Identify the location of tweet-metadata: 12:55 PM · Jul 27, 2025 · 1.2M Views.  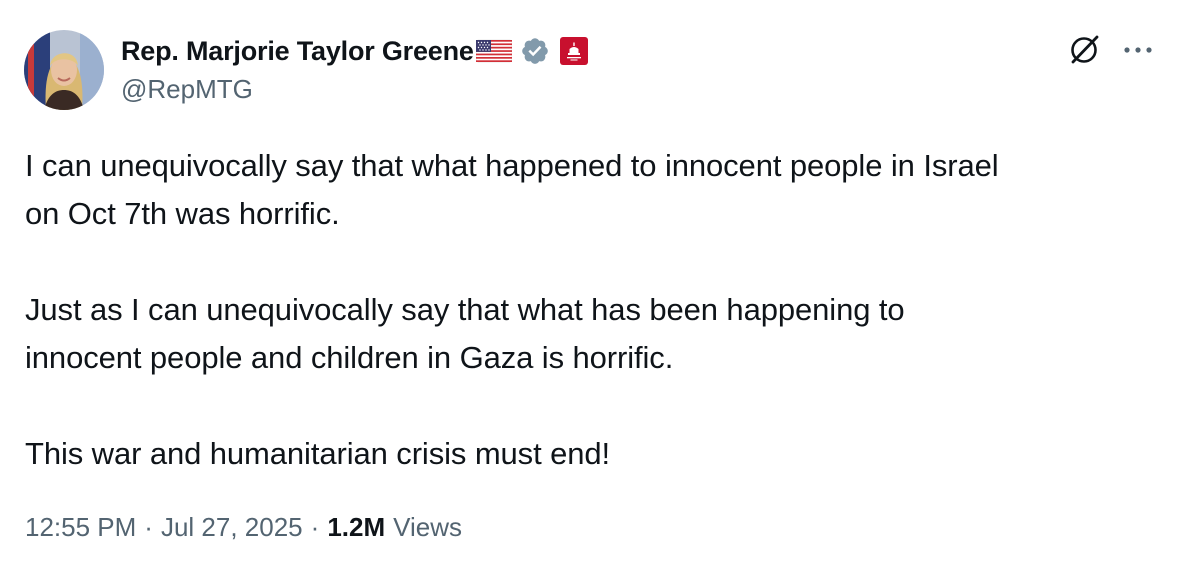
(243, 527).